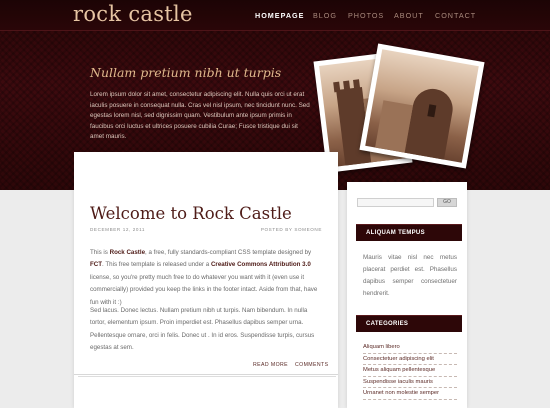 The width and height of the screenshot is (550, 408). What do you see at coordinates (206, 374) in the screenshot?
I see `post-divider` at bounding box center [206, 374].